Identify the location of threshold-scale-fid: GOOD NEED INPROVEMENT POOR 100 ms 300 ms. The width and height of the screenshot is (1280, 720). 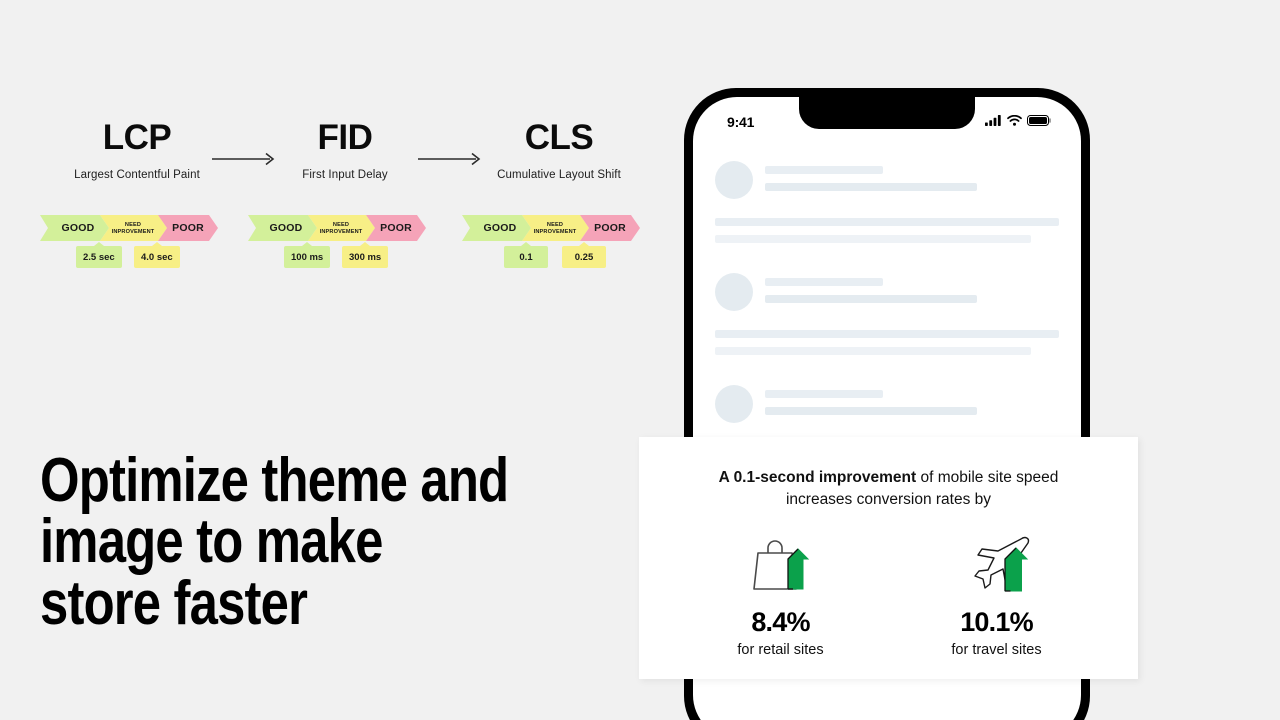
(337, 241).